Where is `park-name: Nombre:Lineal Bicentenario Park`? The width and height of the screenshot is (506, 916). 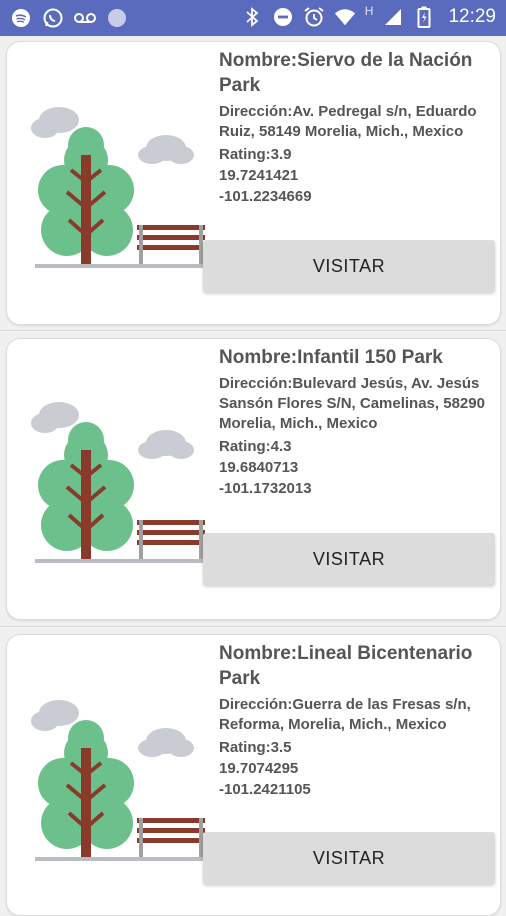
park-name: Nombre:Lineal Bicentenario Park is located at coordinates (346, 666).